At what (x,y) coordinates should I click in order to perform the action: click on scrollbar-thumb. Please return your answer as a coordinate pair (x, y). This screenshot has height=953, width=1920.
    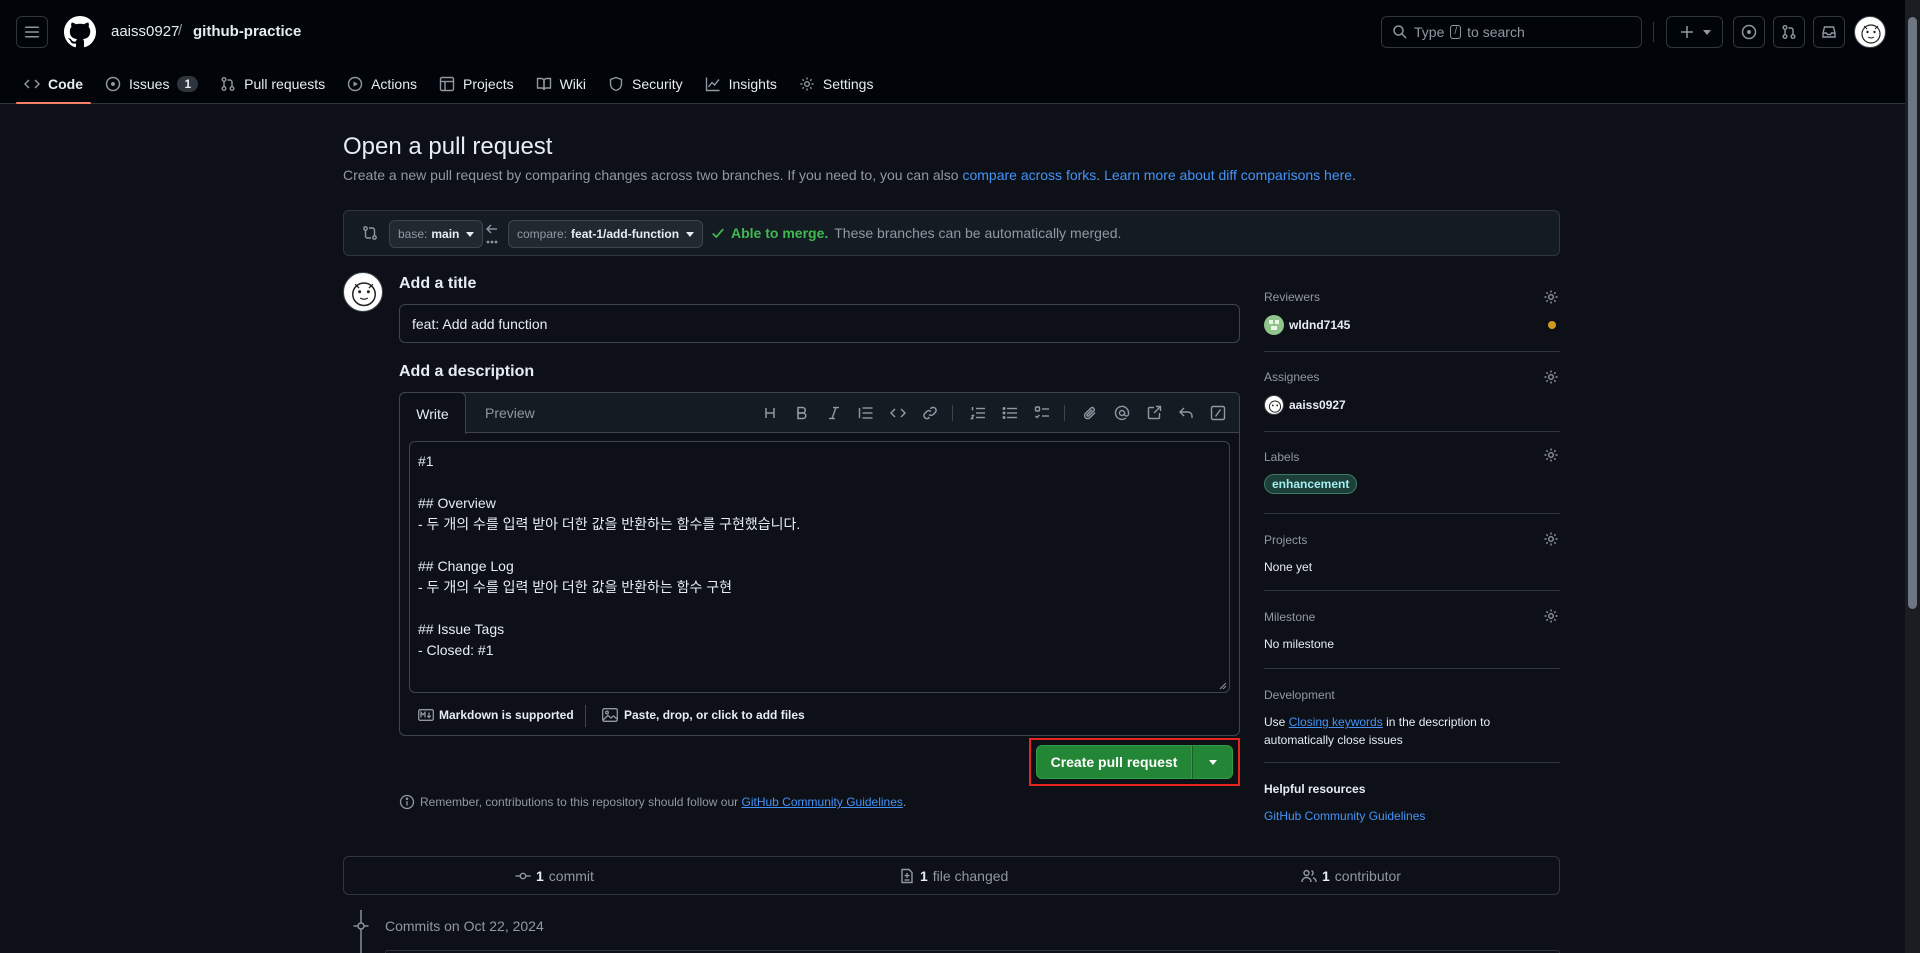
    Looking at the image, I should click on (1912, 313).